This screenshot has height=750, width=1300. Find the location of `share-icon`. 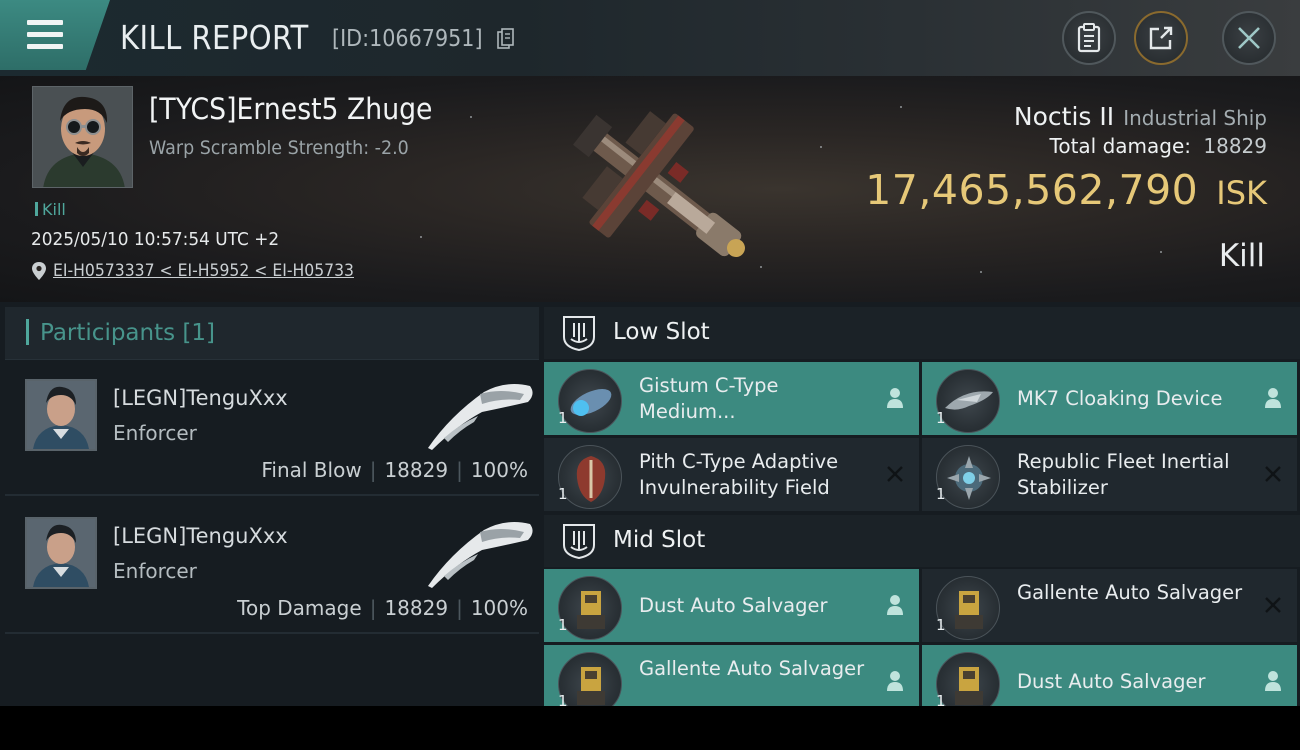

share-icon is located at coordinates (1161, 38).